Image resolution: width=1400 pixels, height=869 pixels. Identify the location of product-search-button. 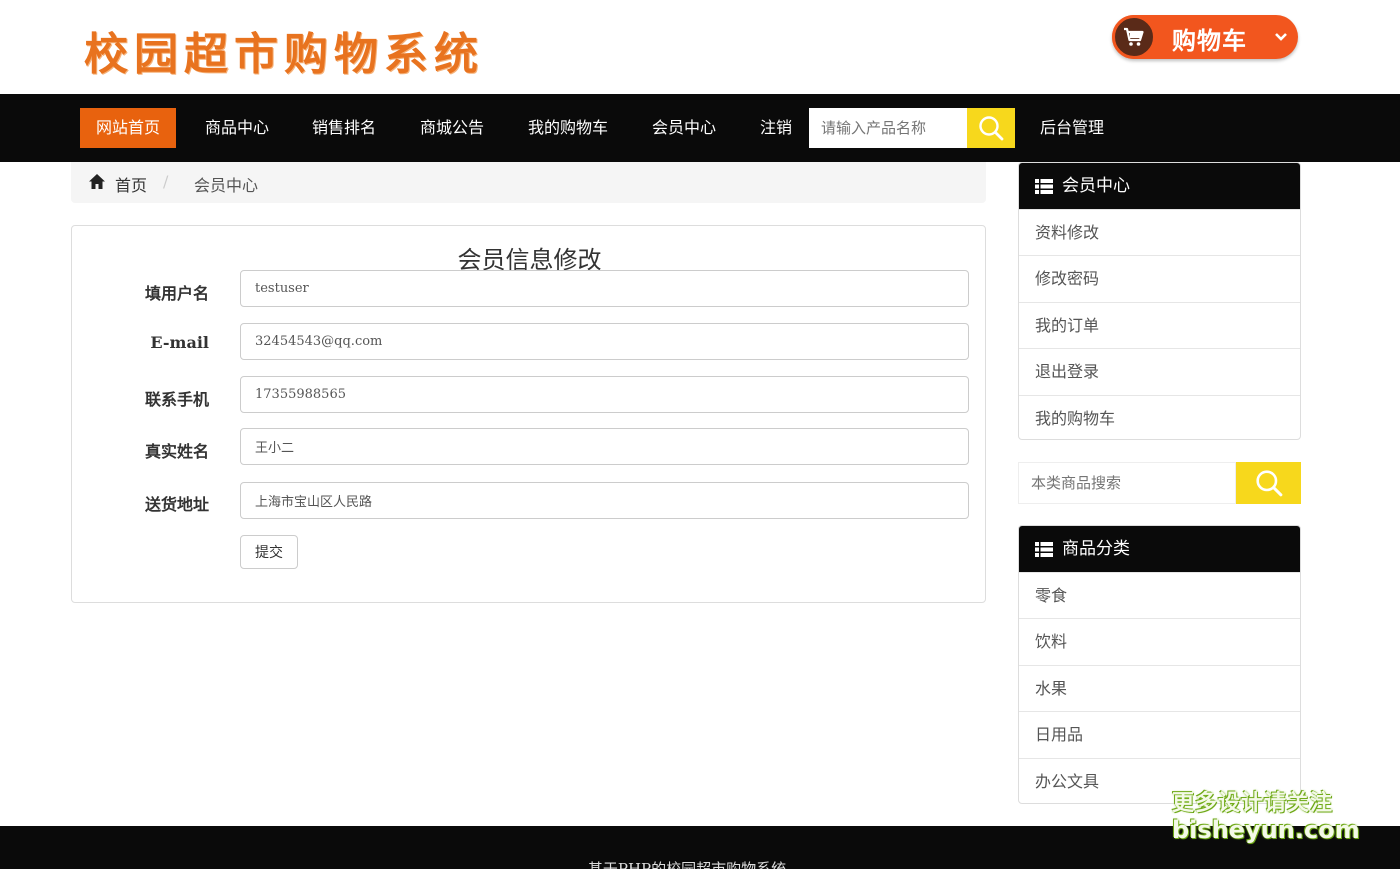
(991, 128).